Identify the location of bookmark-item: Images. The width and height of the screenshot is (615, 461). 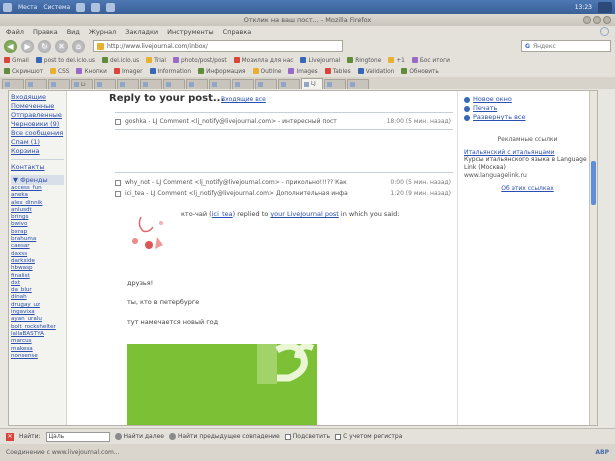
(303, 71).